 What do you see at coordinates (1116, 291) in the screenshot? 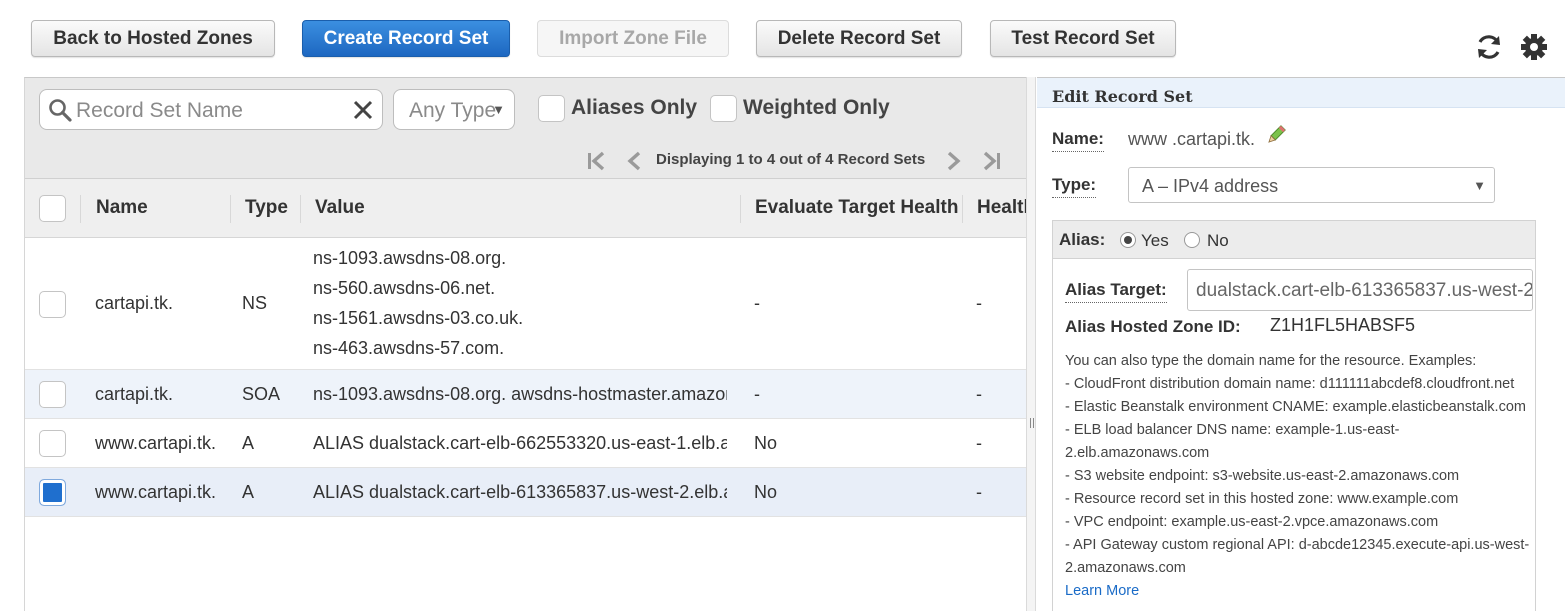
I see `alias-target-label: Alias Target:` at bounding box center [1116, 291].